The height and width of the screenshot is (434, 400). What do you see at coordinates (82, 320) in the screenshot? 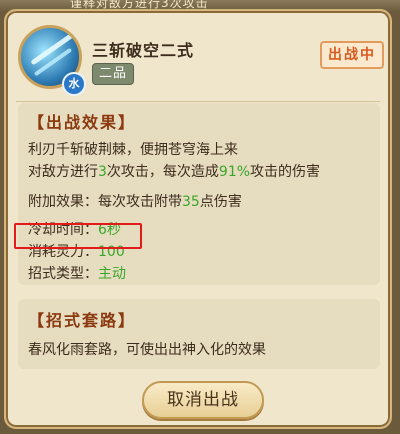
I see `section-title: 【招式套路】` at bounding box center [82, 320].